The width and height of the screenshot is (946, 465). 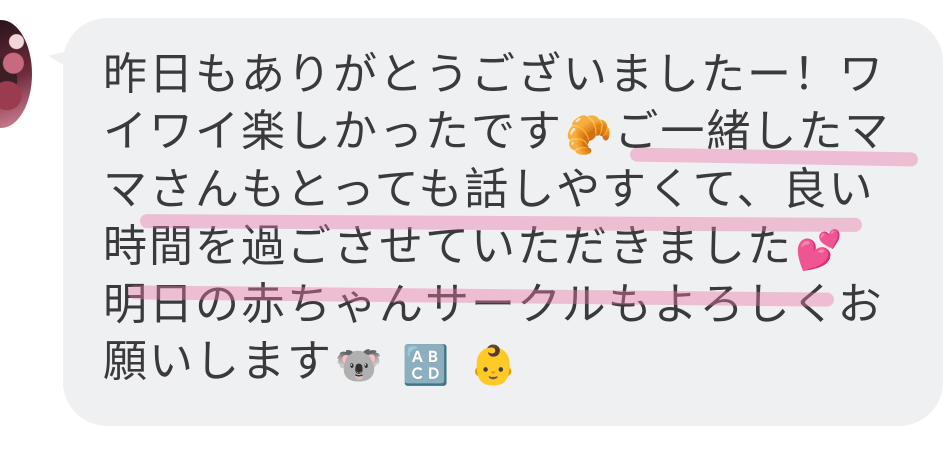 I want to click on message-text-3: マさんもとっても話しやすくて、良い, so click(x=489, y=189).